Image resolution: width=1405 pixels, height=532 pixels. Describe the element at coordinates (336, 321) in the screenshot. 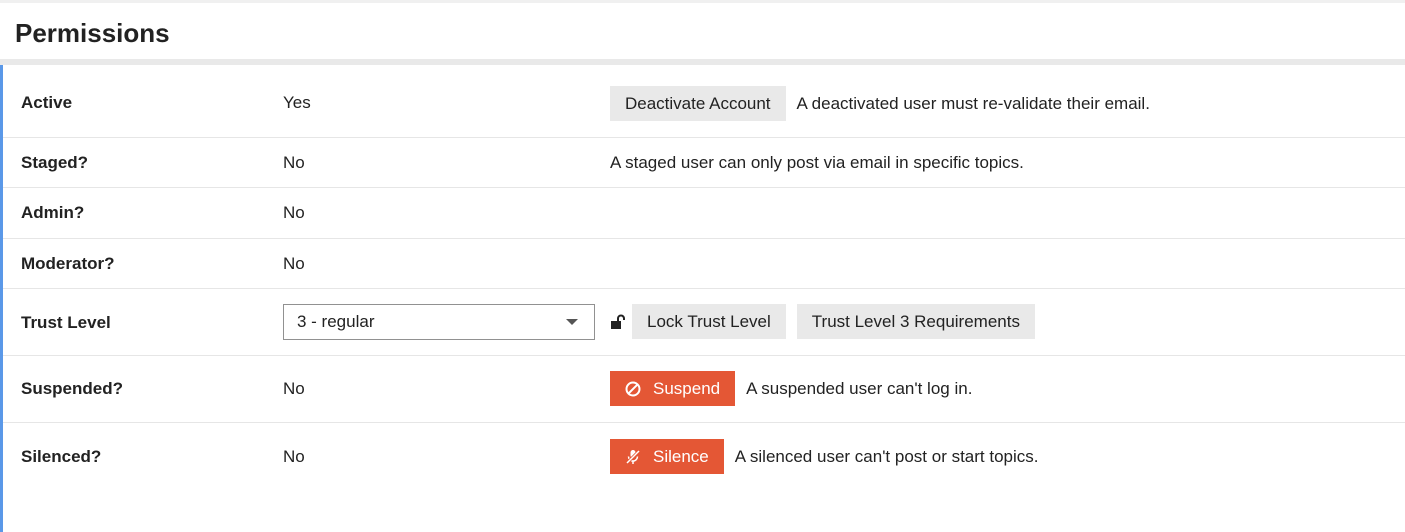

I see `trust-level-selected-value: 3 - regular` at that location.